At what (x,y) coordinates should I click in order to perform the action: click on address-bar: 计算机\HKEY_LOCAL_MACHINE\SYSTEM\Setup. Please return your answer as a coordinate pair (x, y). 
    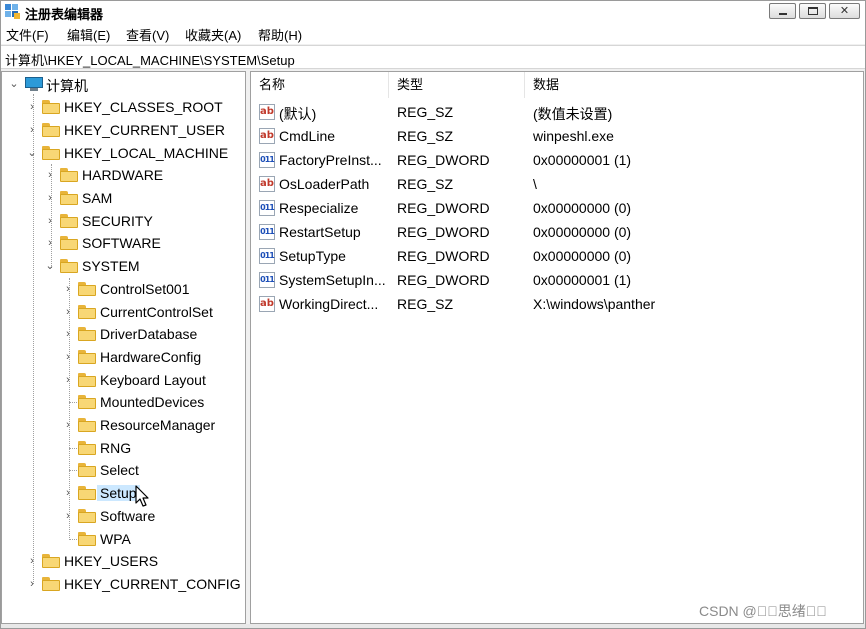
    Looking at the image, I should click on (433, 57).